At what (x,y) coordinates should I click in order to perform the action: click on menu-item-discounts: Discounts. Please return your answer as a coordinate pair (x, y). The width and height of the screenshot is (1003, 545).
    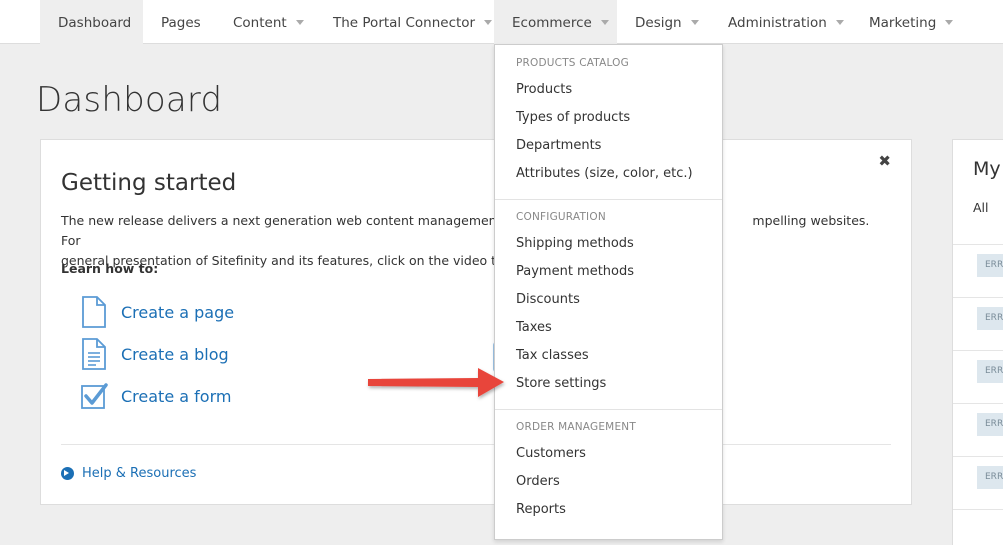
    Looking at the image, I should click on (548, 299).